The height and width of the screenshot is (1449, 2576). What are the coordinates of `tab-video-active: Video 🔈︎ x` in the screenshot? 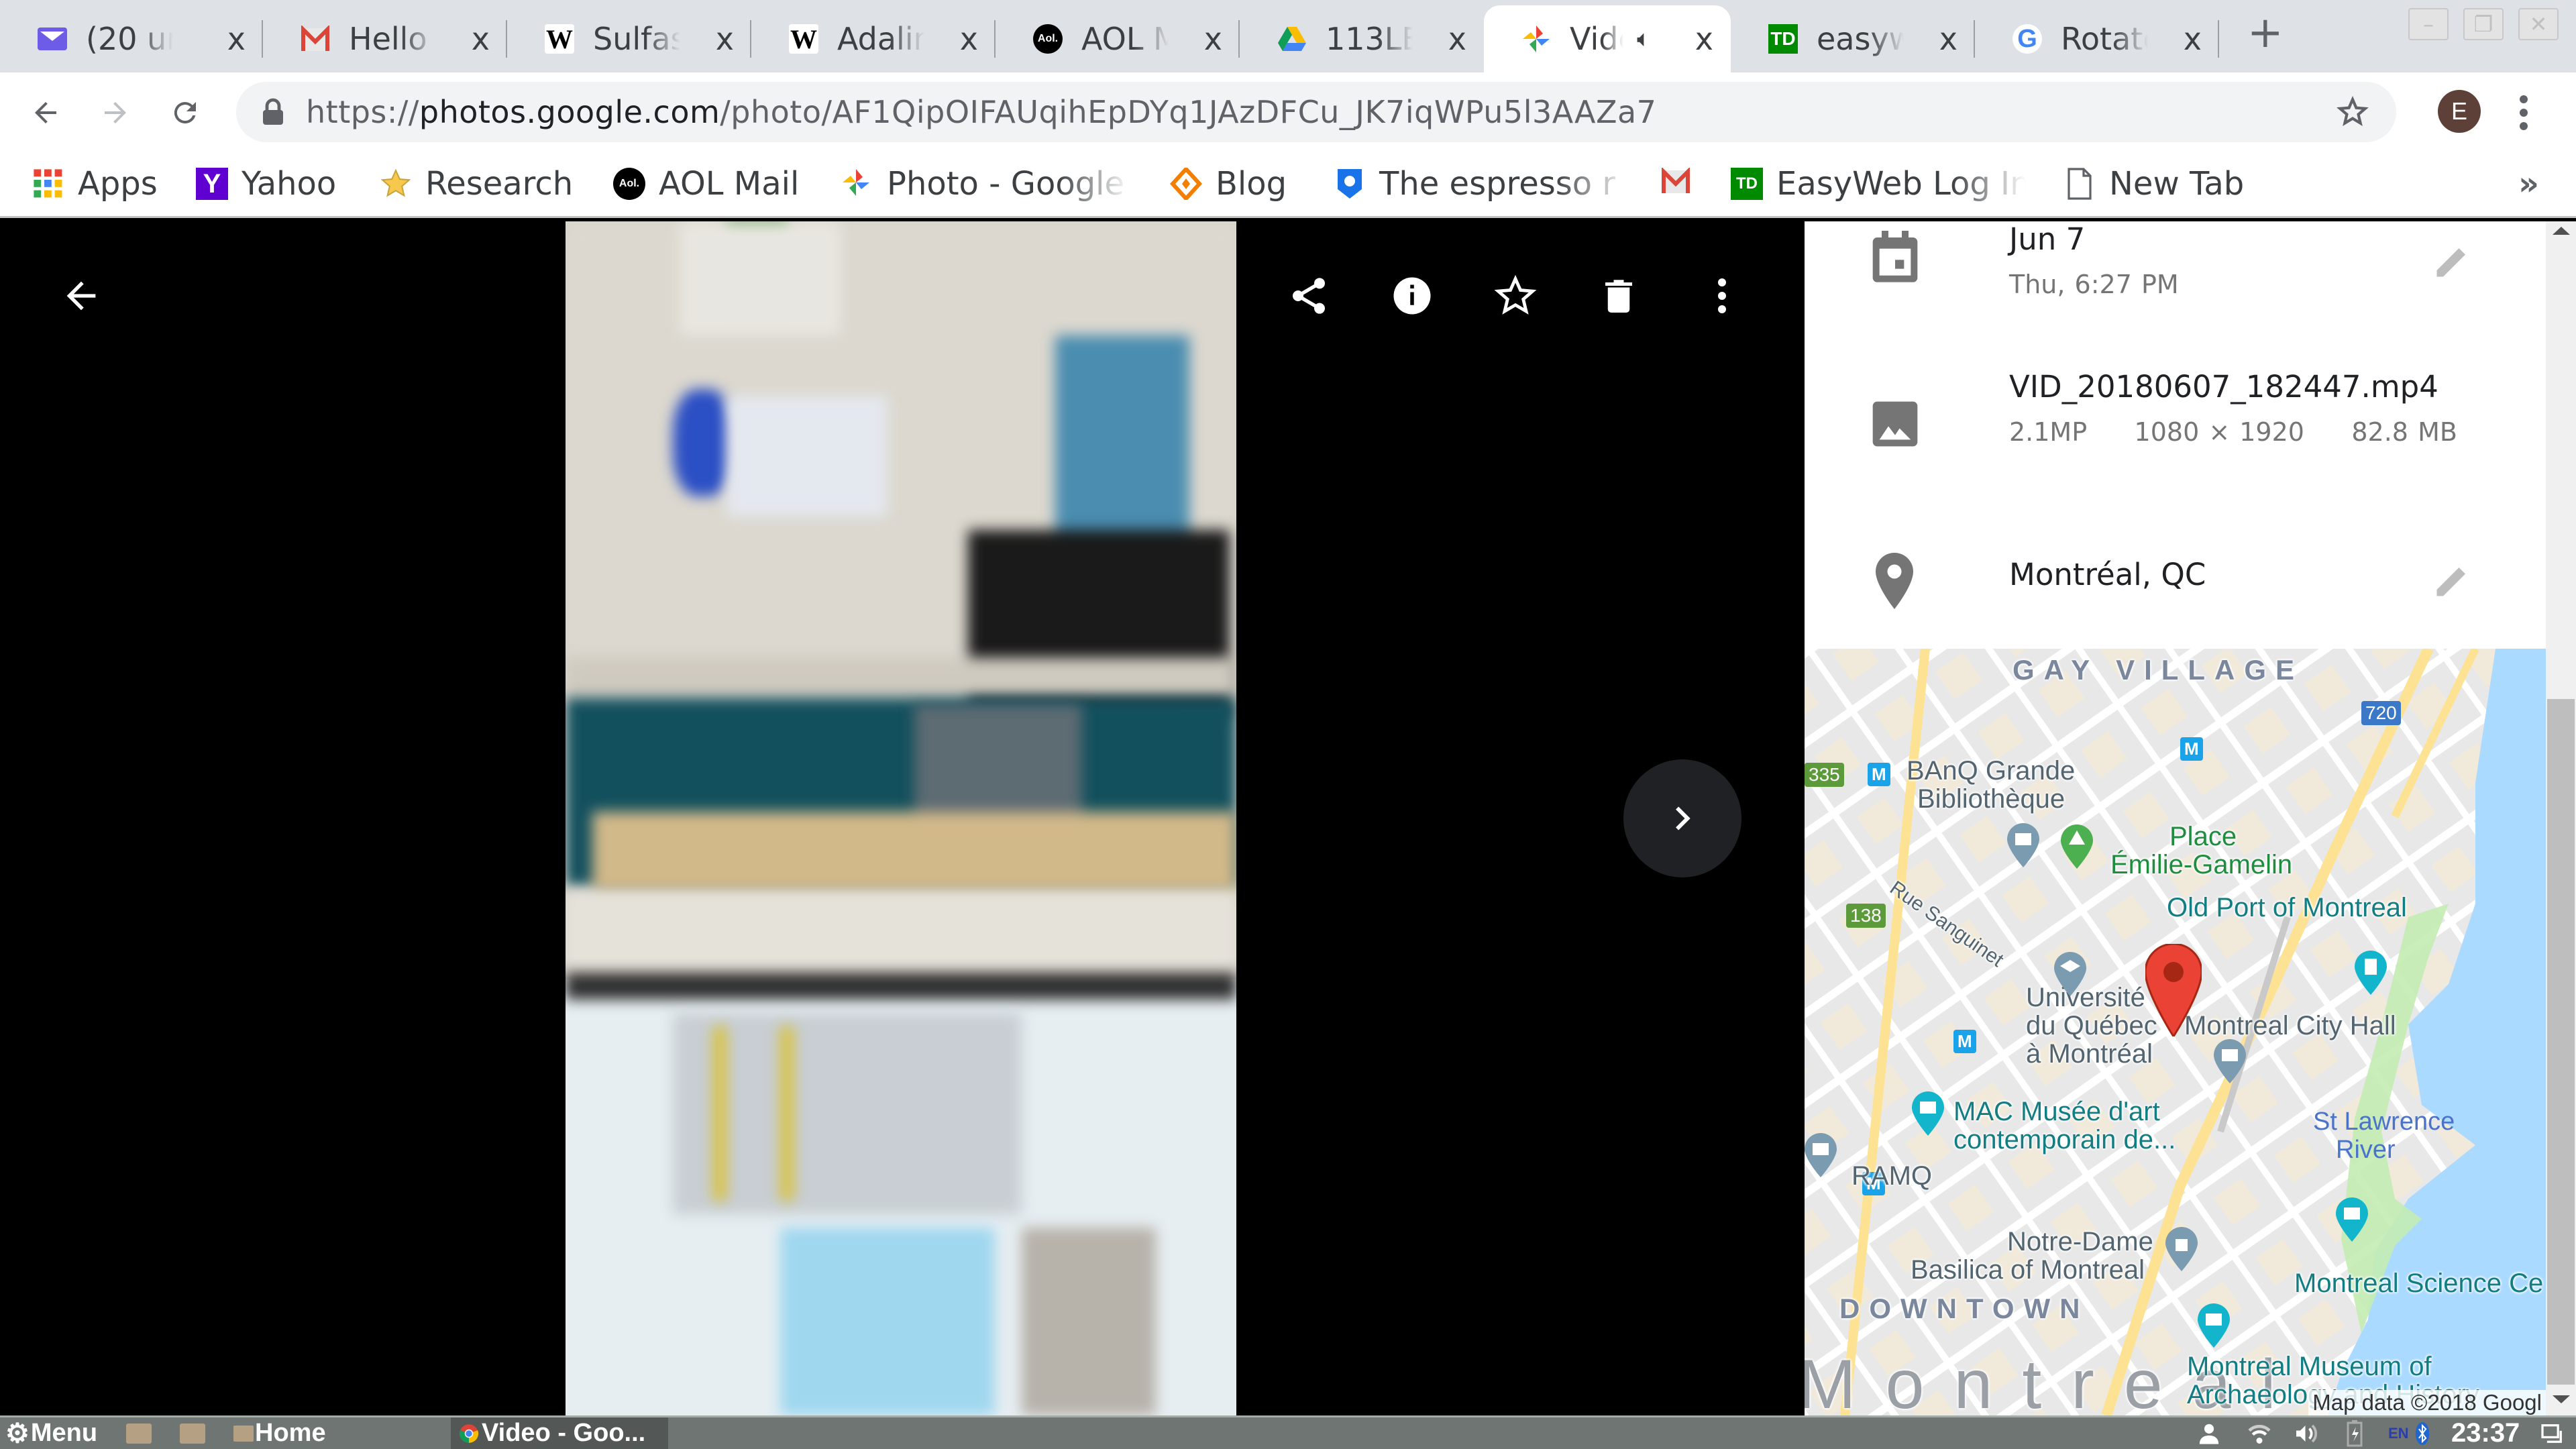 It's located at (1607, 38).